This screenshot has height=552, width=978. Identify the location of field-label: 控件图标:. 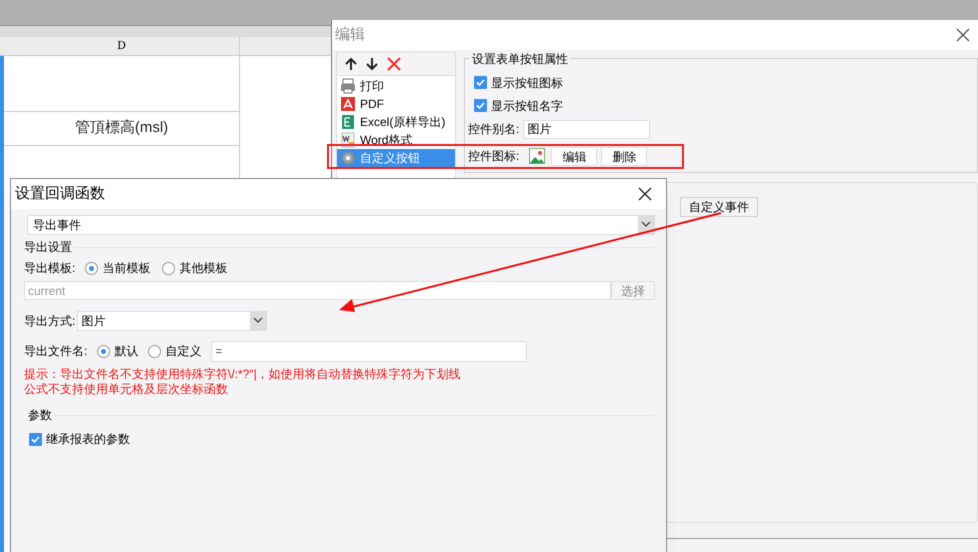
(494, 156).